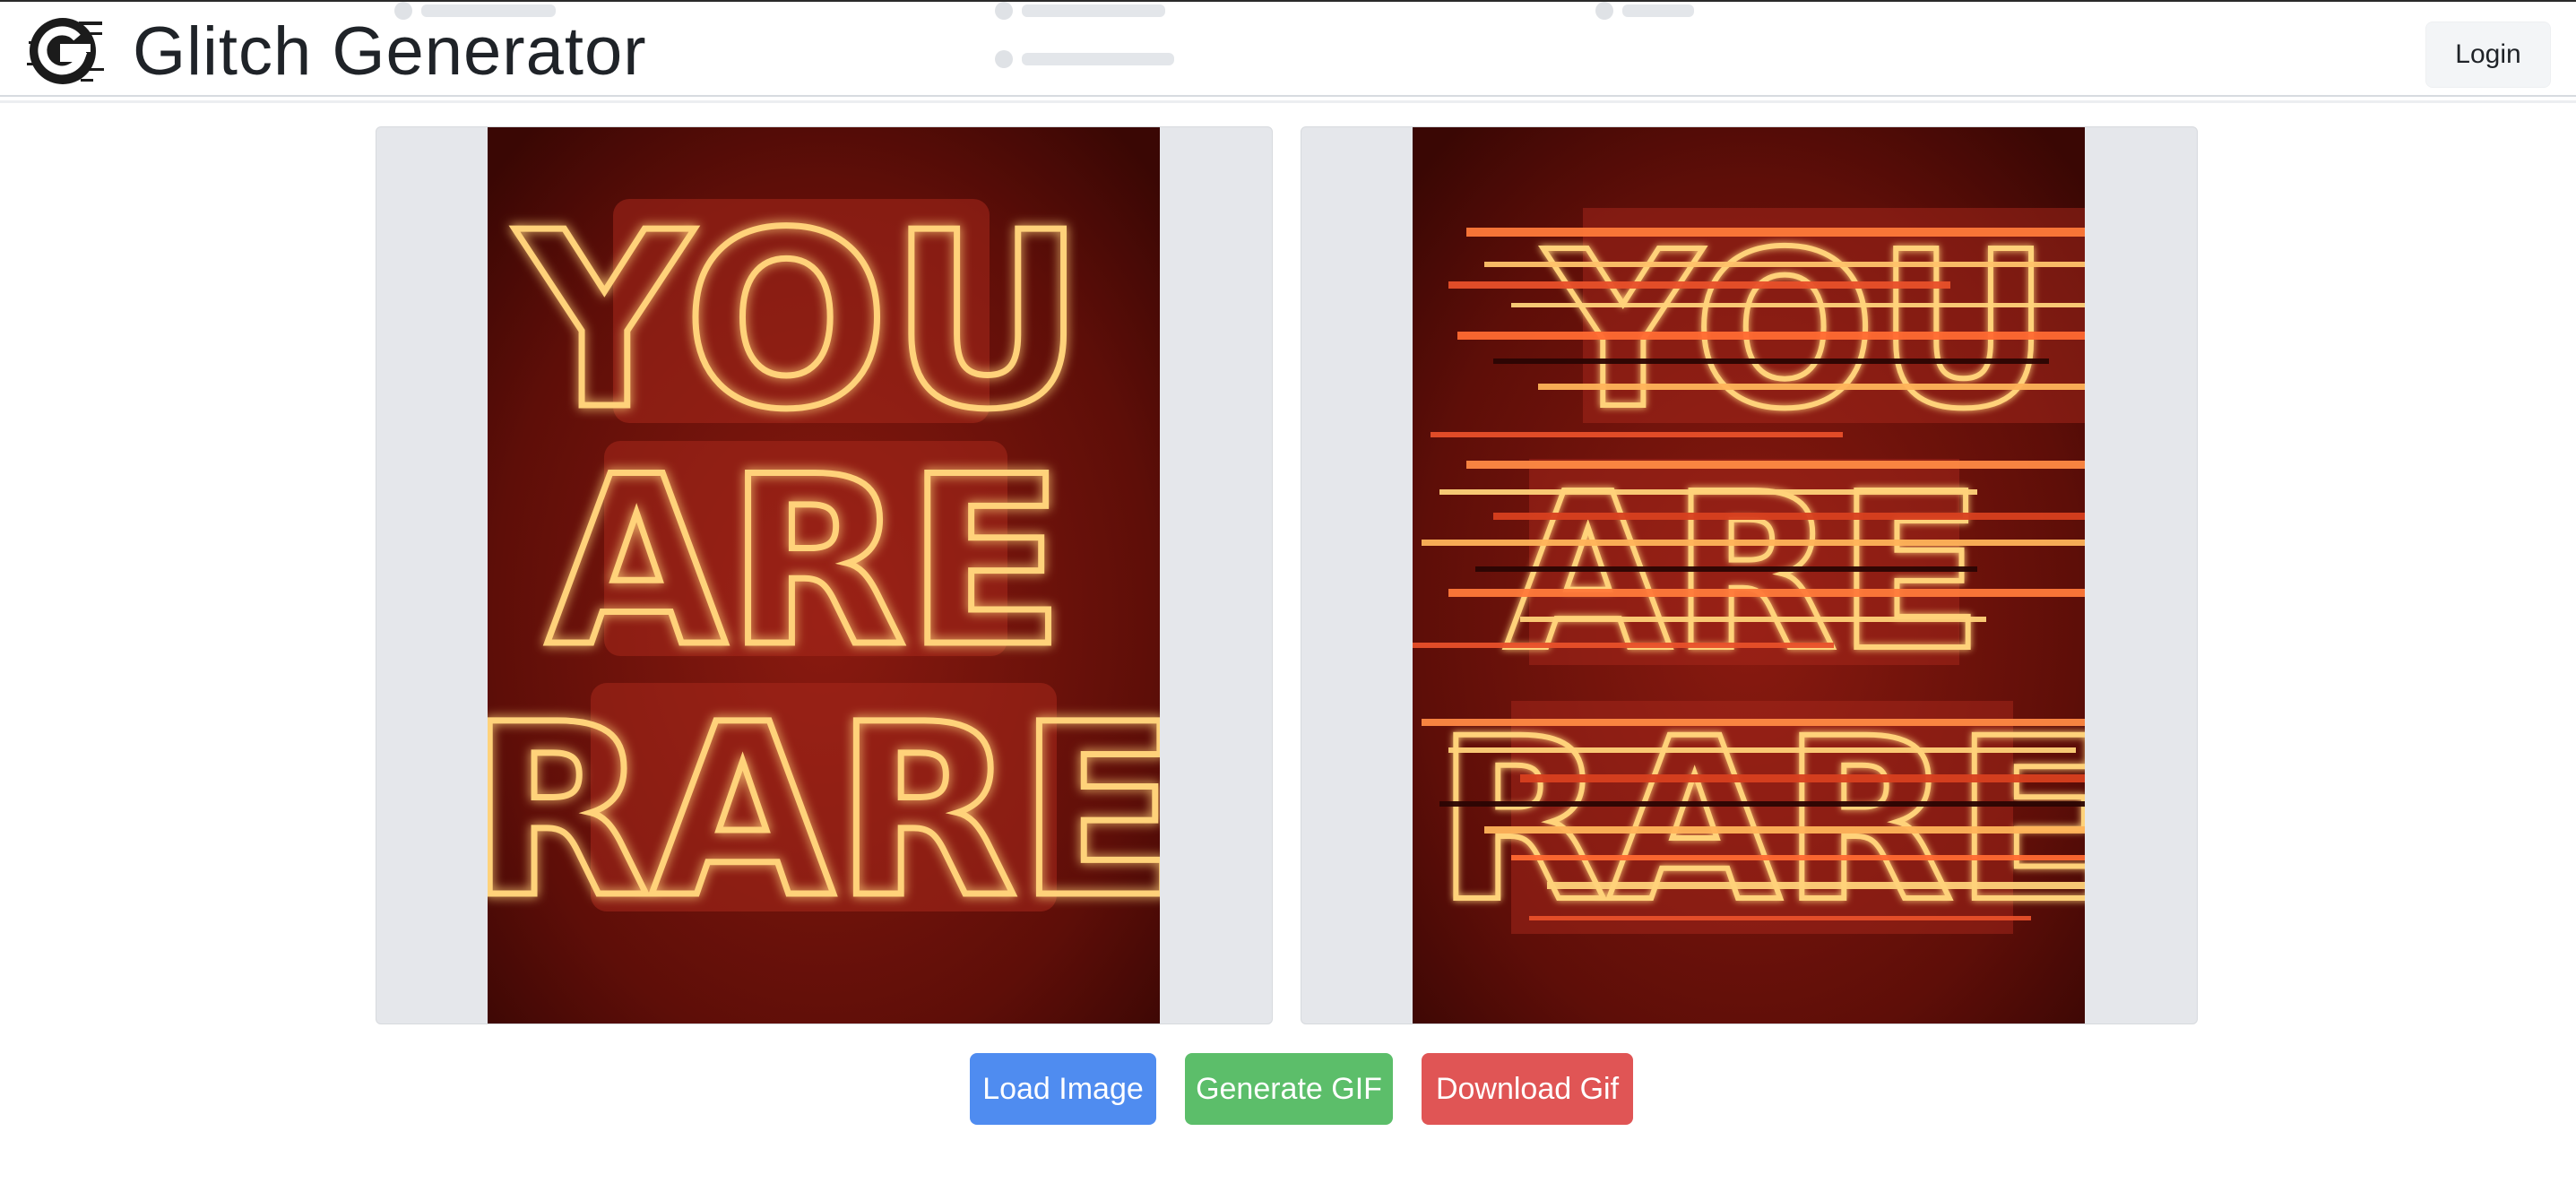  I want to click on glitch-word-rare: RARE, so click(1760, 820).